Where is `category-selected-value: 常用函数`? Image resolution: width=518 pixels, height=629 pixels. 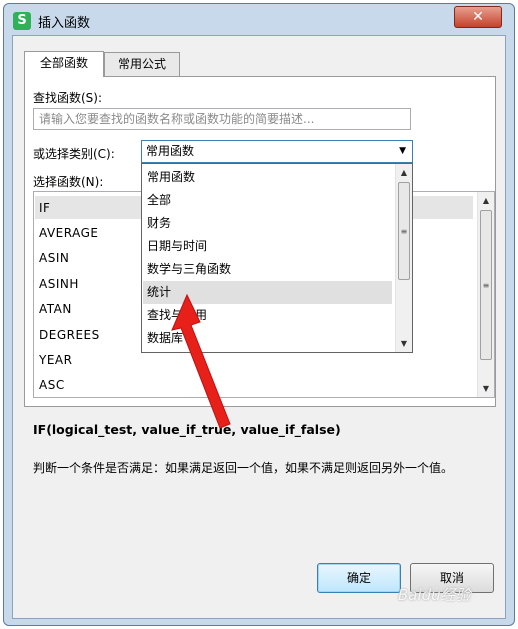 category-selected-value: 常用函数 is located at coordinates (170, 151).